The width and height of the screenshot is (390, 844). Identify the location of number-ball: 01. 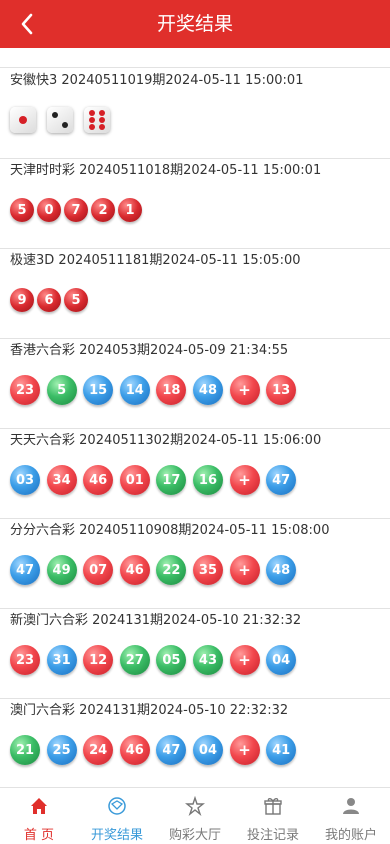
(134, 480).